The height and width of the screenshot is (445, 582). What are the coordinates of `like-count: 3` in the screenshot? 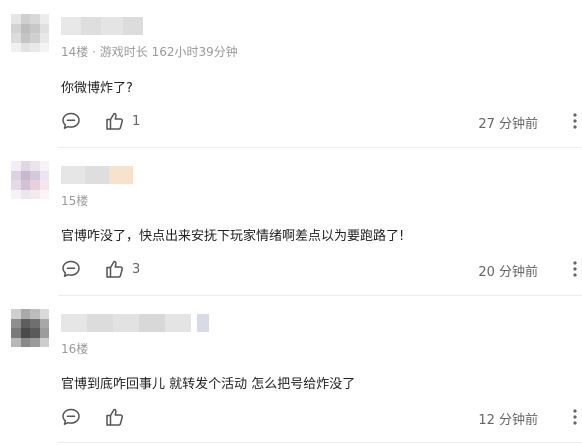 It's located at (136, 269).